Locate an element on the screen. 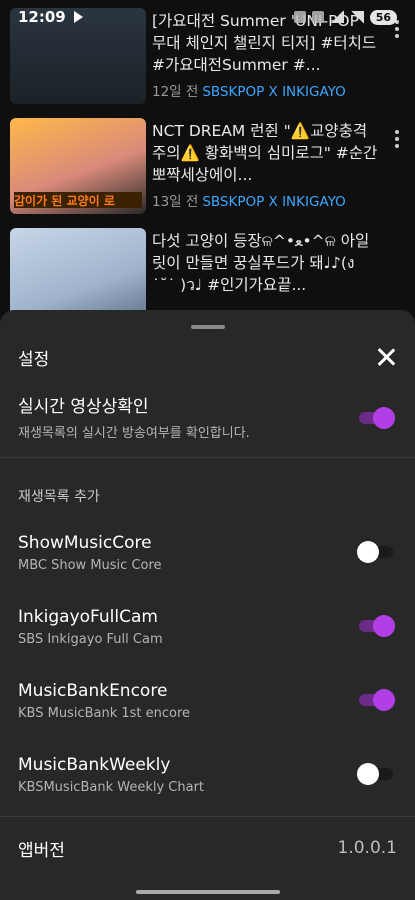 This screenshot has width=415, height=900. nfc-icon is located at coordinates (317, 17).